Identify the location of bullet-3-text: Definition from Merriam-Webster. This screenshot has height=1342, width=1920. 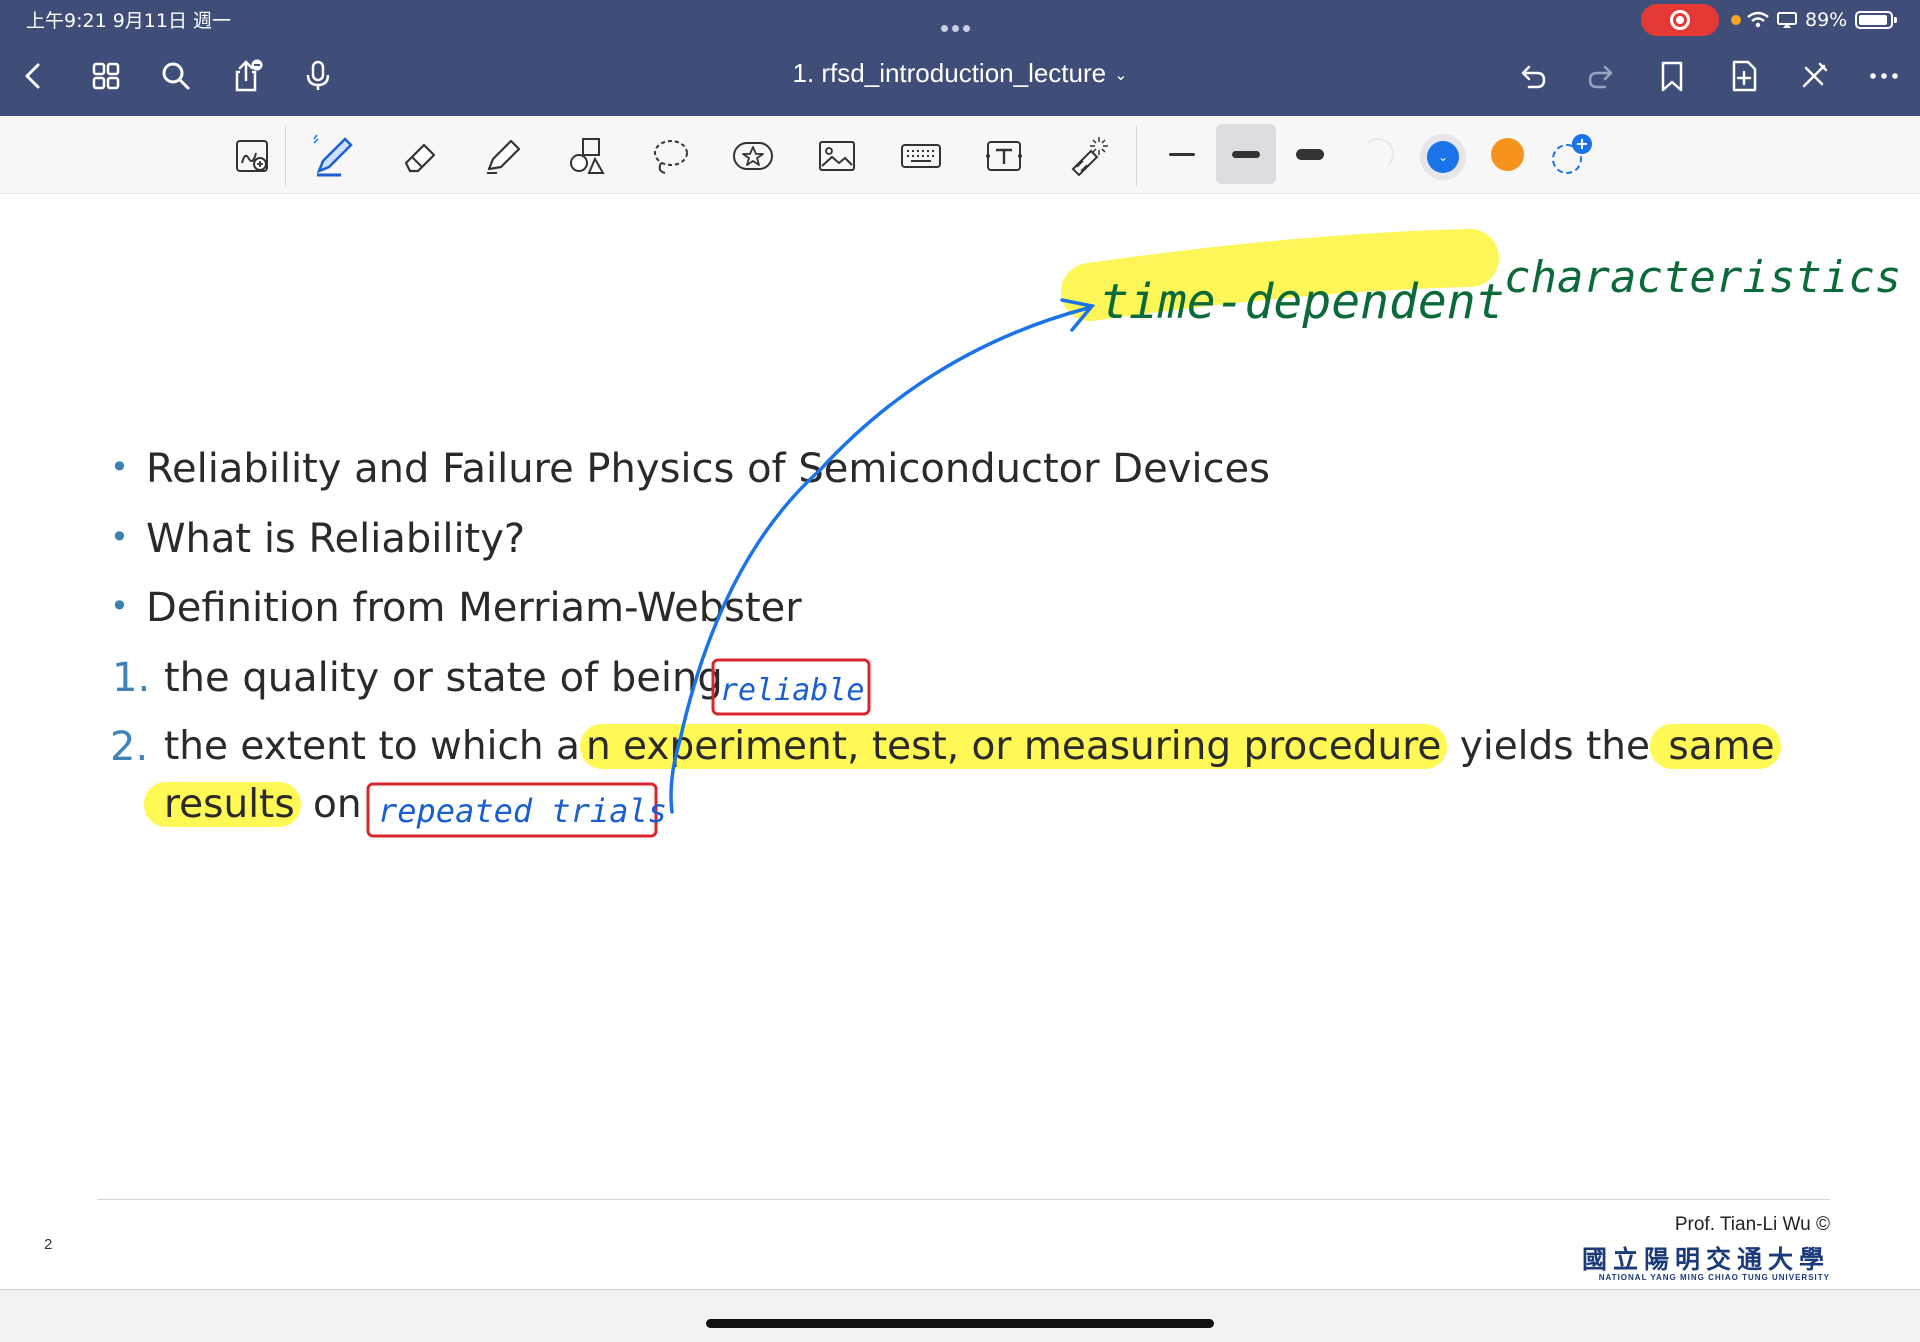
(474, 608).